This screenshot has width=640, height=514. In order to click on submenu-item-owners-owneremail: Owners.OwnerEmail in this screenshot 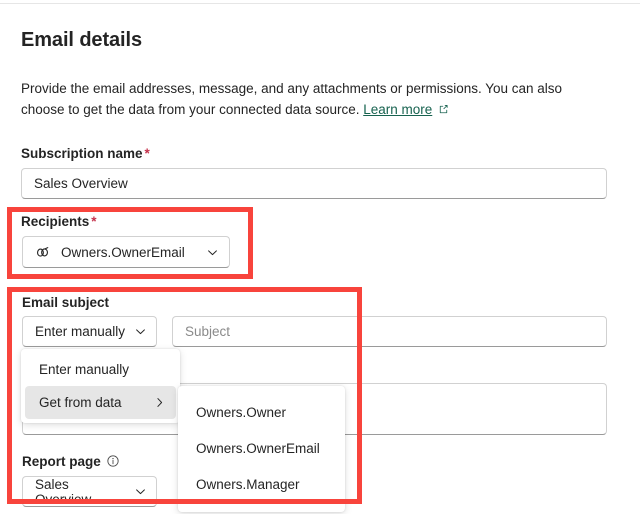, I will do `click(261, 448)`.